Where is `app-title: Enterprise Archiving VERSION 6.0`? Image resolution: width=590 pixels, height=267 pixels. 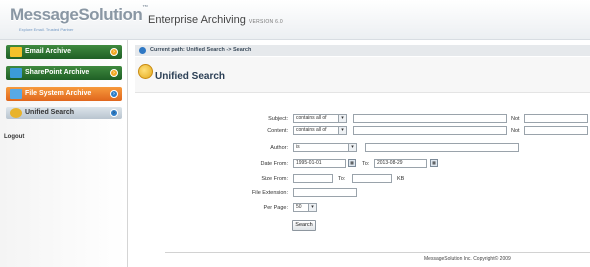 app-title: Enterprise Archiving VERSION 6.0 is located at coordinates (215, 20).